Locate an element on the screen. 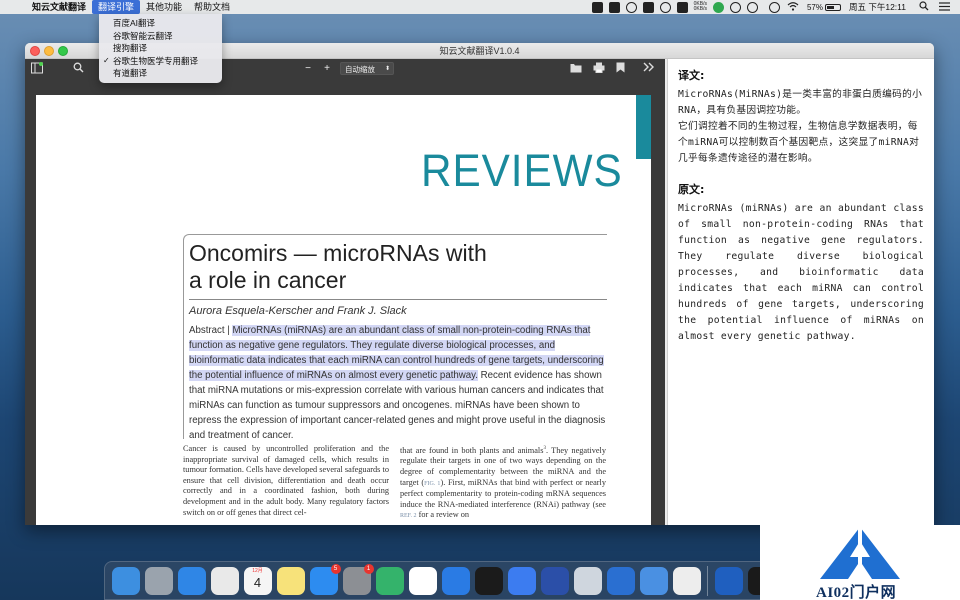 The height and width of the screenshot is (600, 960). tray-box-icon is located at coordinates (648, 7).